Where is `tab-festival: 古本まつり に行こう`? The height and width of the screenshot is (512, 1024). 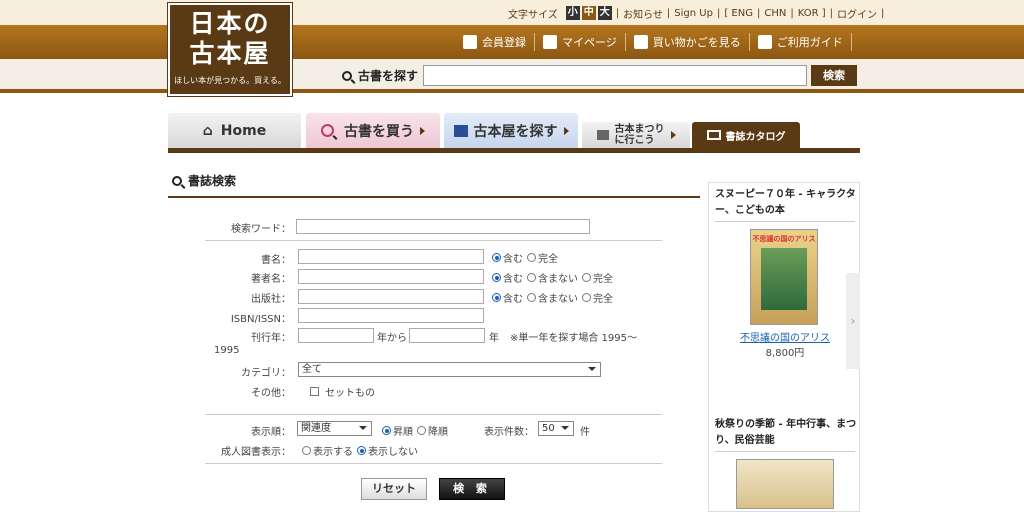
tab-festival: 古本まつり に行こう is located at coordinates (636, 135).